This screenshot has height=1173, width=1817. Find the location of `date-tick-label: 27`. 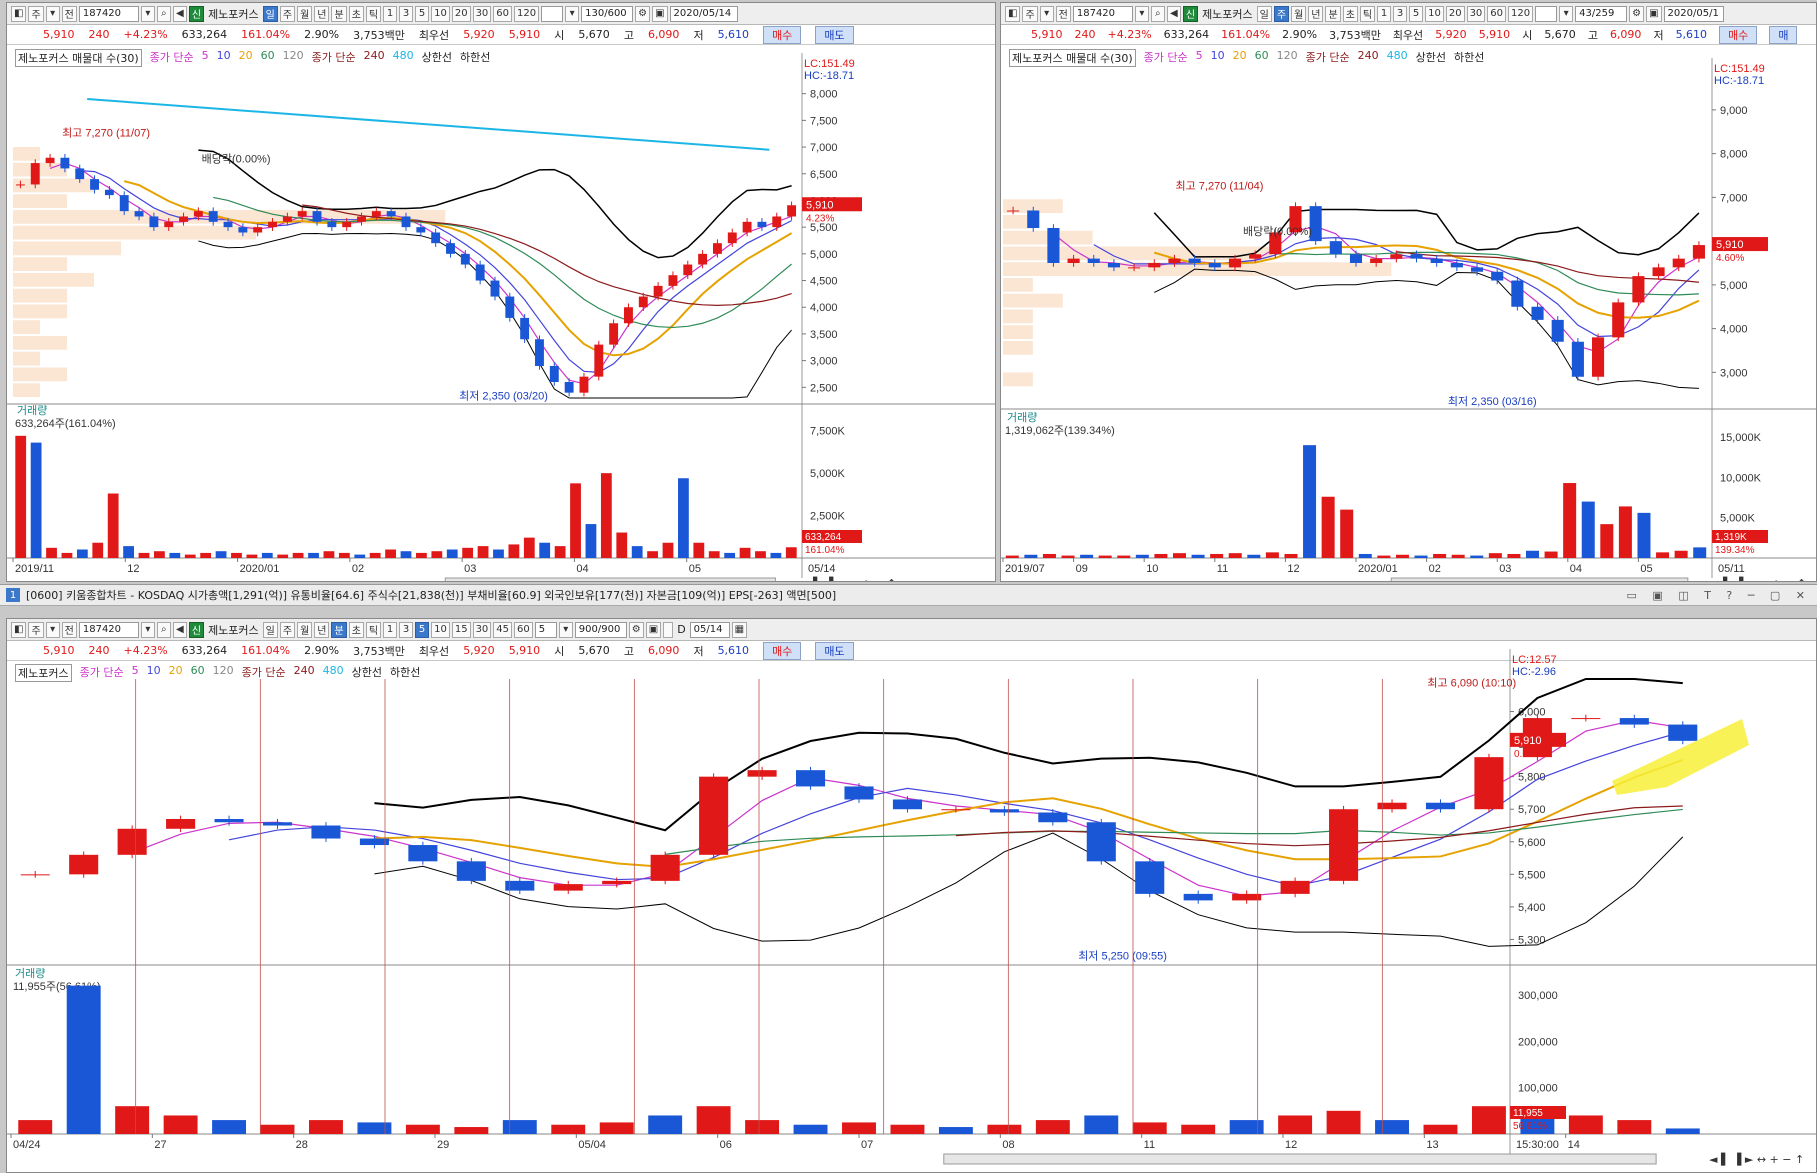

date-tick-label: 27 is located at coordinates (160, 1145).